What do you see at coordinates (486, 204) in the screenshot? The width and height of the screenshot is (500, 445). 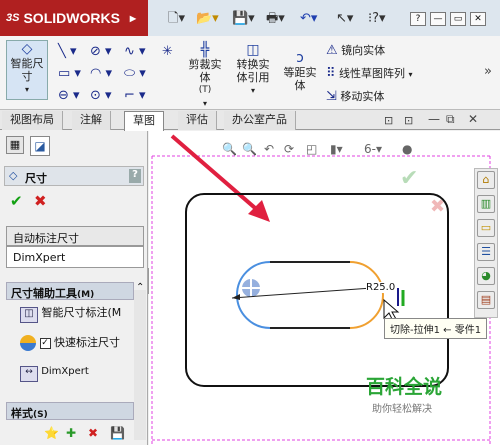 I see `resources-icon: ▥` at bounding box center [486, 204].